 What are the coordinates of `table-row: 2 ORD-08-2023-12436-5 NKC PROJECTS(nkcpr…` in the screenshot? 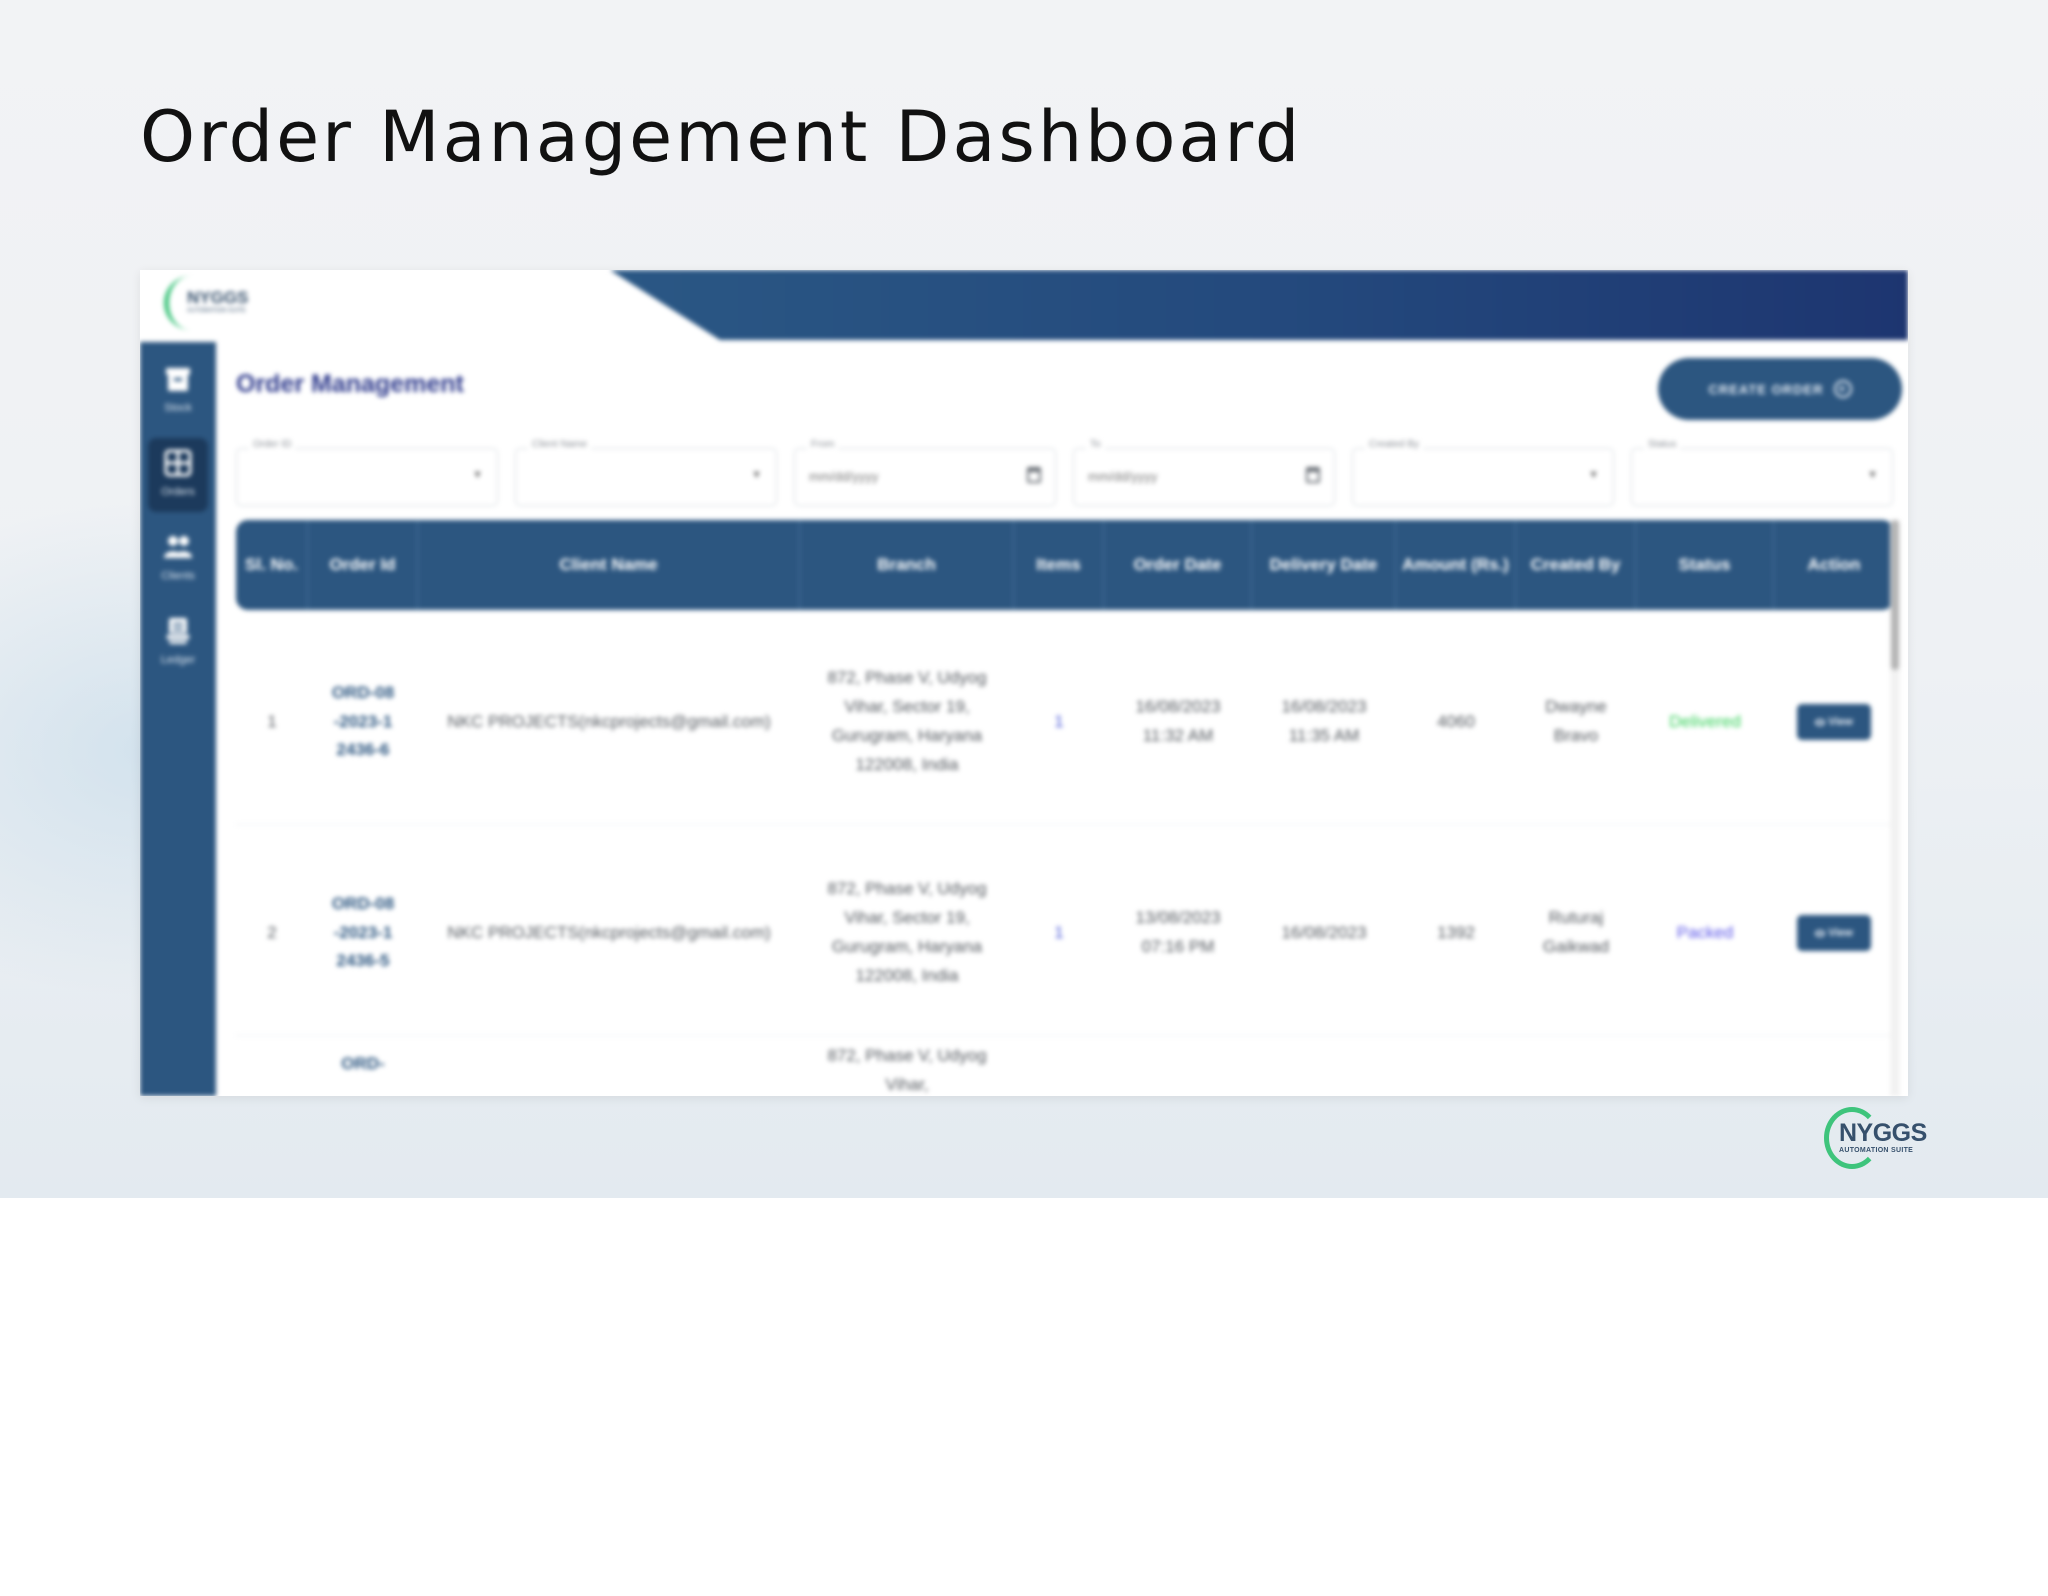 It's located at (1065, 933).